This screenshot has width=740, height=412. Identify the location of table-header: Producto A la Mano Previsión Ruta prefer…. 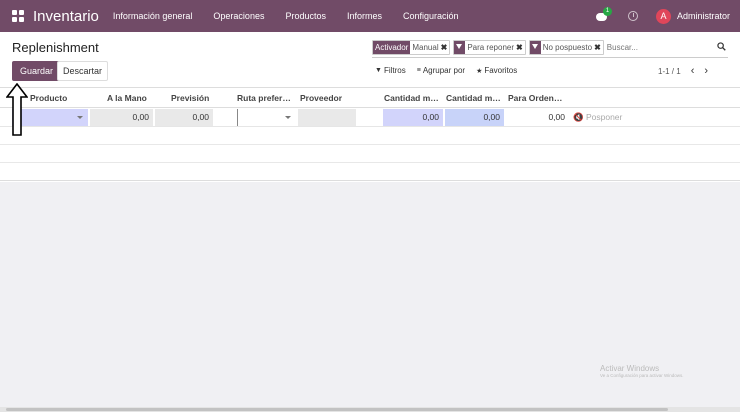
(370, 98).